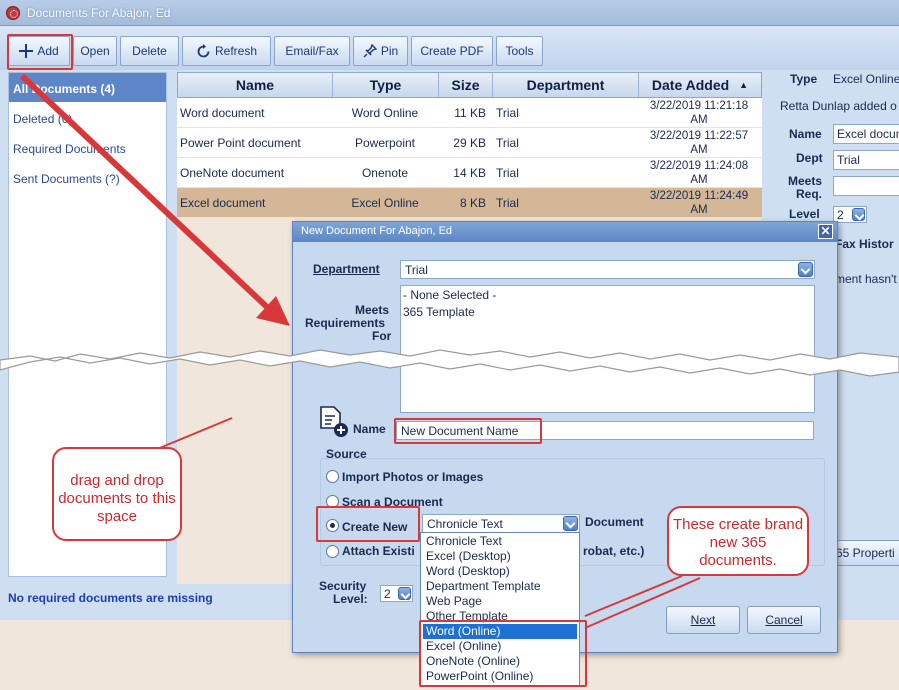  I want to click on online-options-highlight, so click(503, 653).